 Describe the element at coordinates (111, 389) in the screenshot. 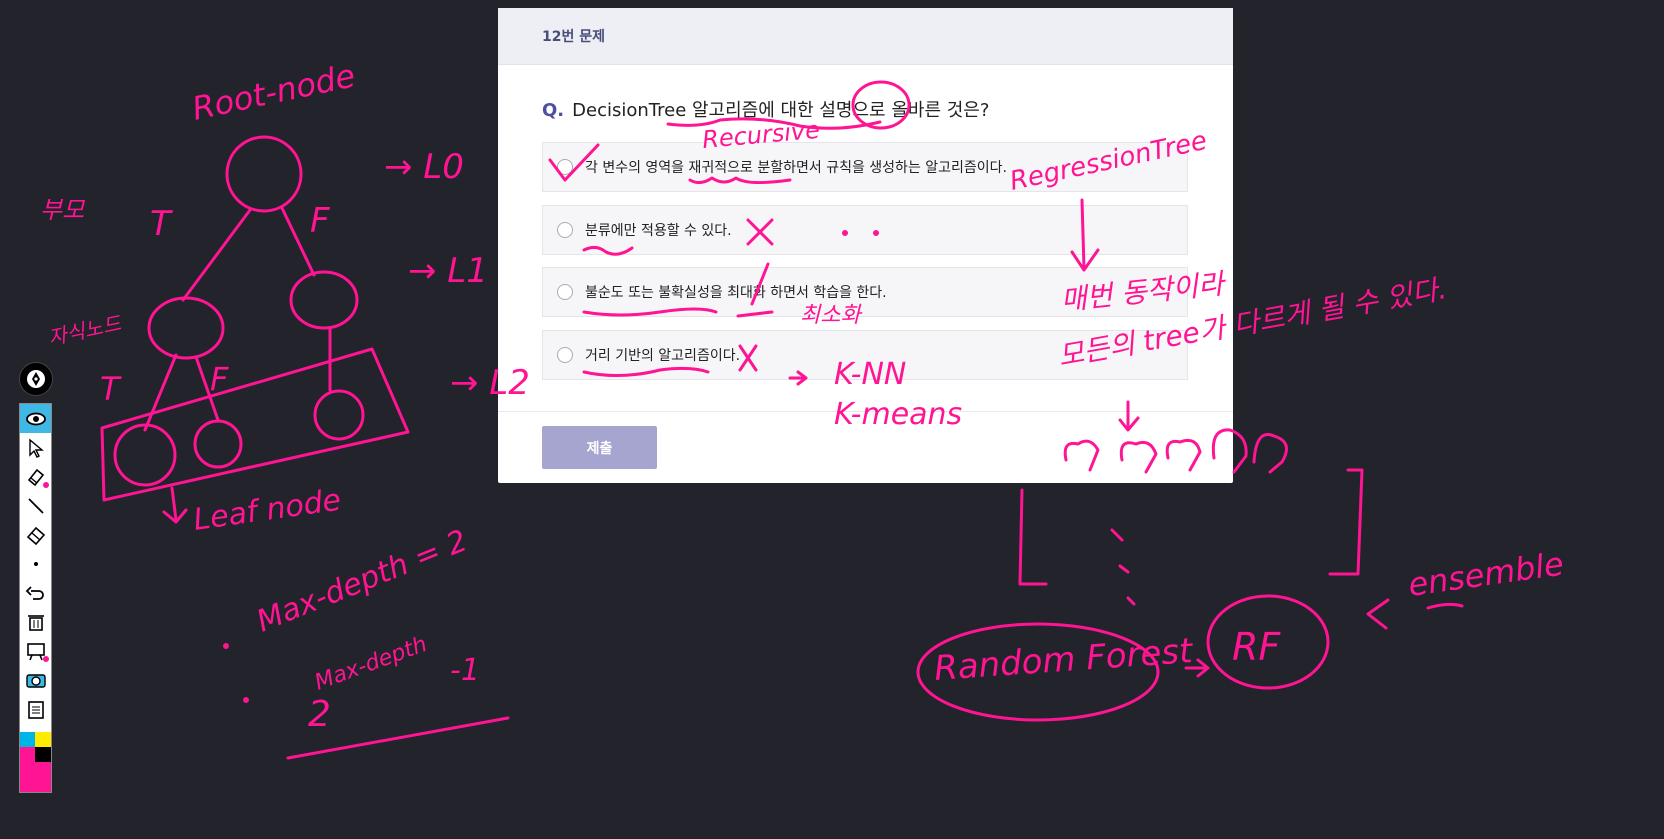

I see `true-branch-label-2: T` at that location.